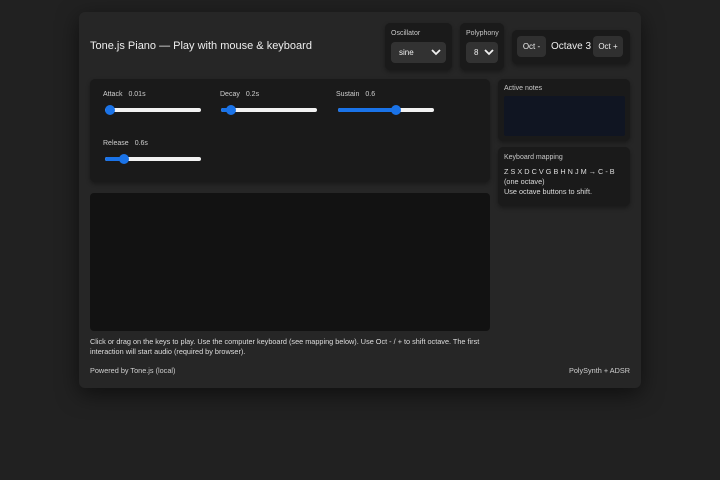 The image size is (720, 480). What do you see at coordinates (418, 52) in the screenshot?
I see `oscillator-select: sine` at bounding box center [418, 52].